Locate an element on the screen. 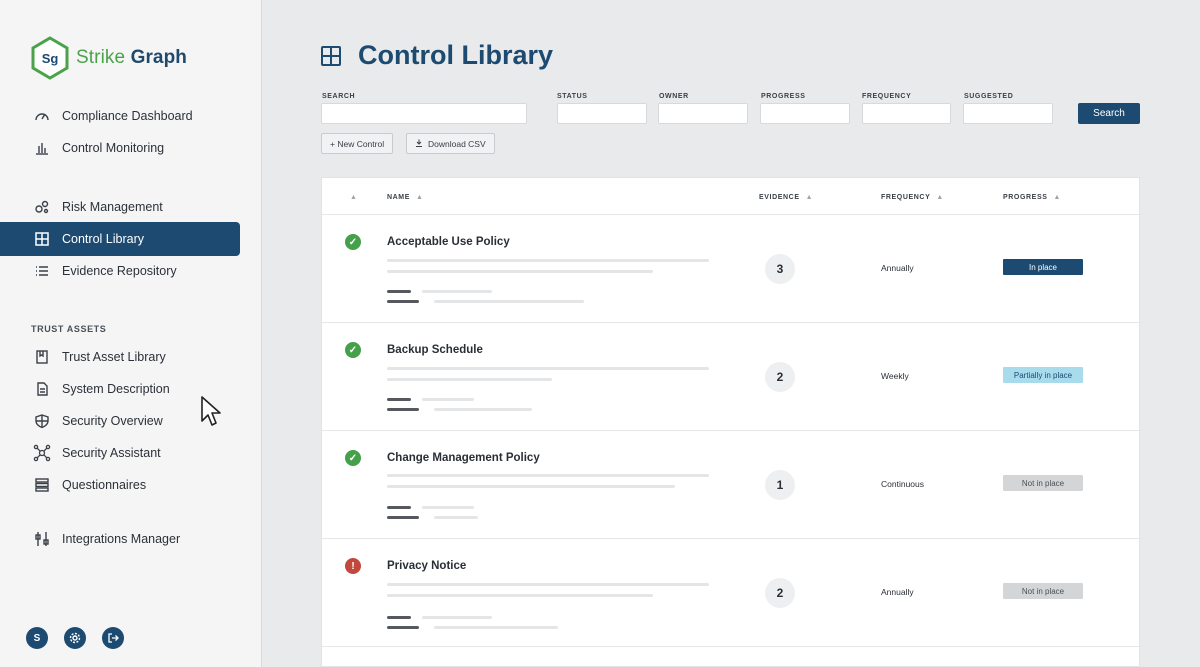 The image size is (1200, 667). status-filter is located at coordinates (602, 113).